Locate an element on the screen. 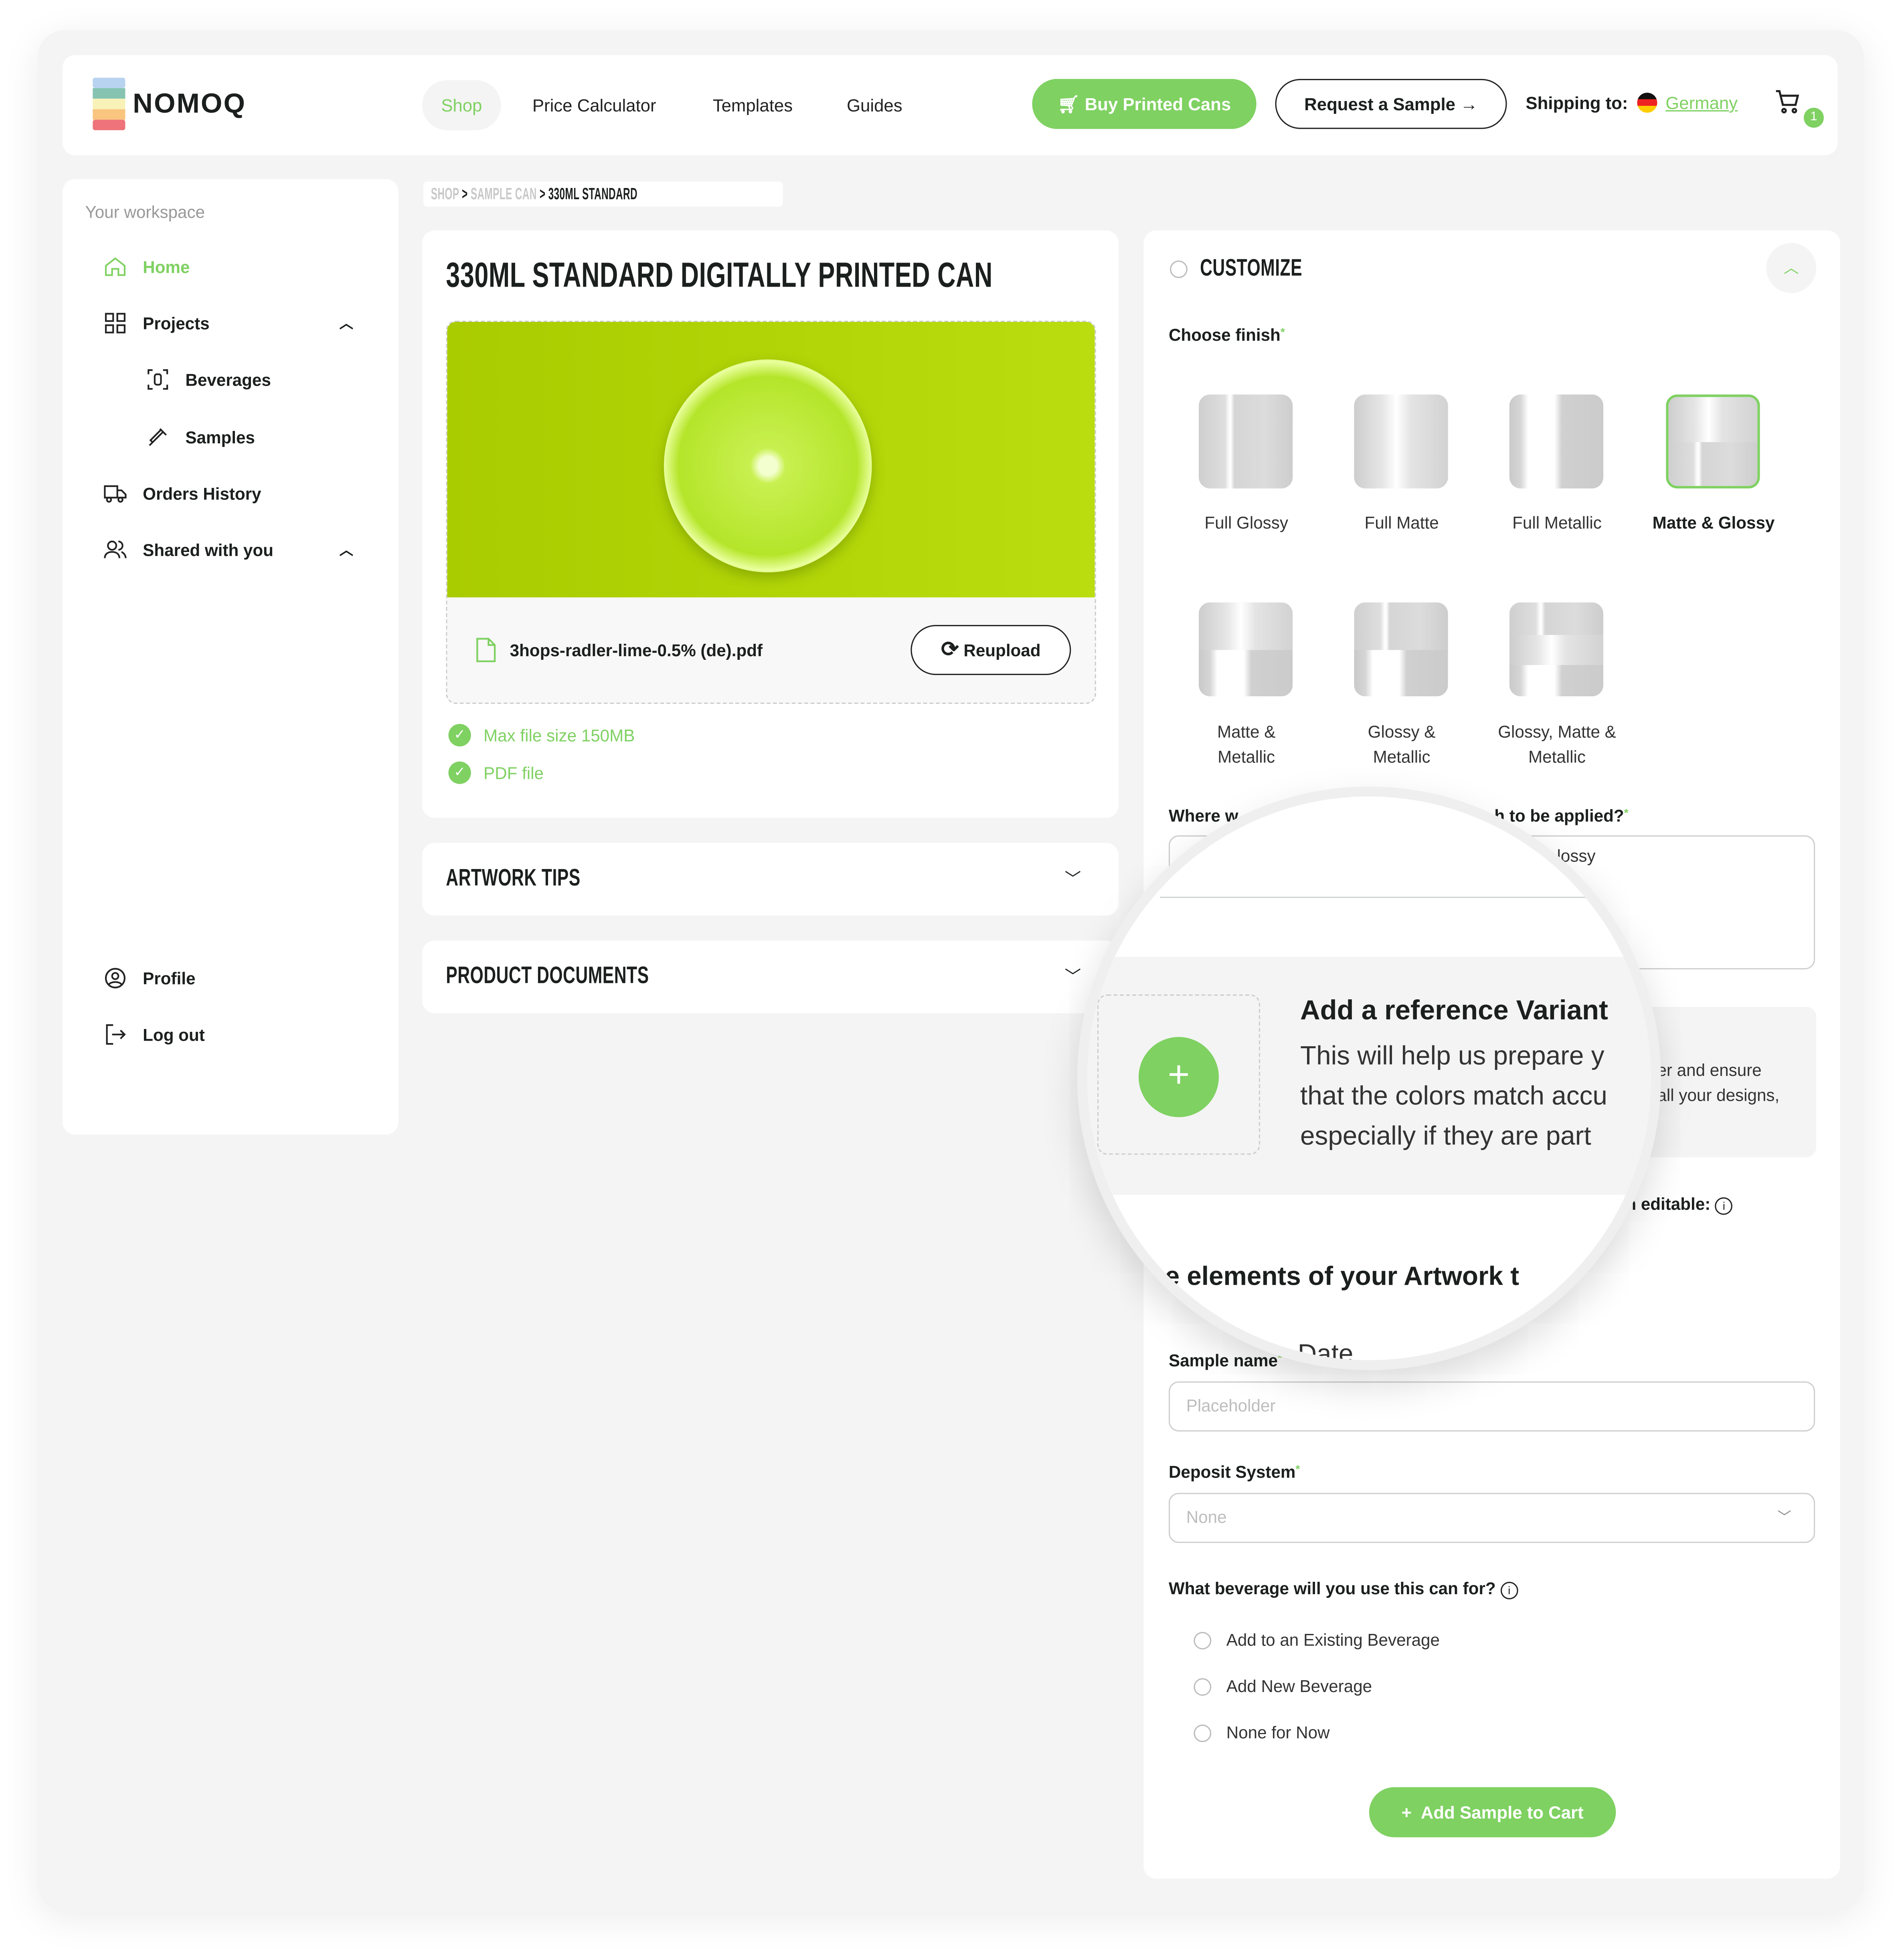 The image size is (1904, 1959). main-nav: Shop Price Calculator Templates Guides is located at coordinates (685, 105).